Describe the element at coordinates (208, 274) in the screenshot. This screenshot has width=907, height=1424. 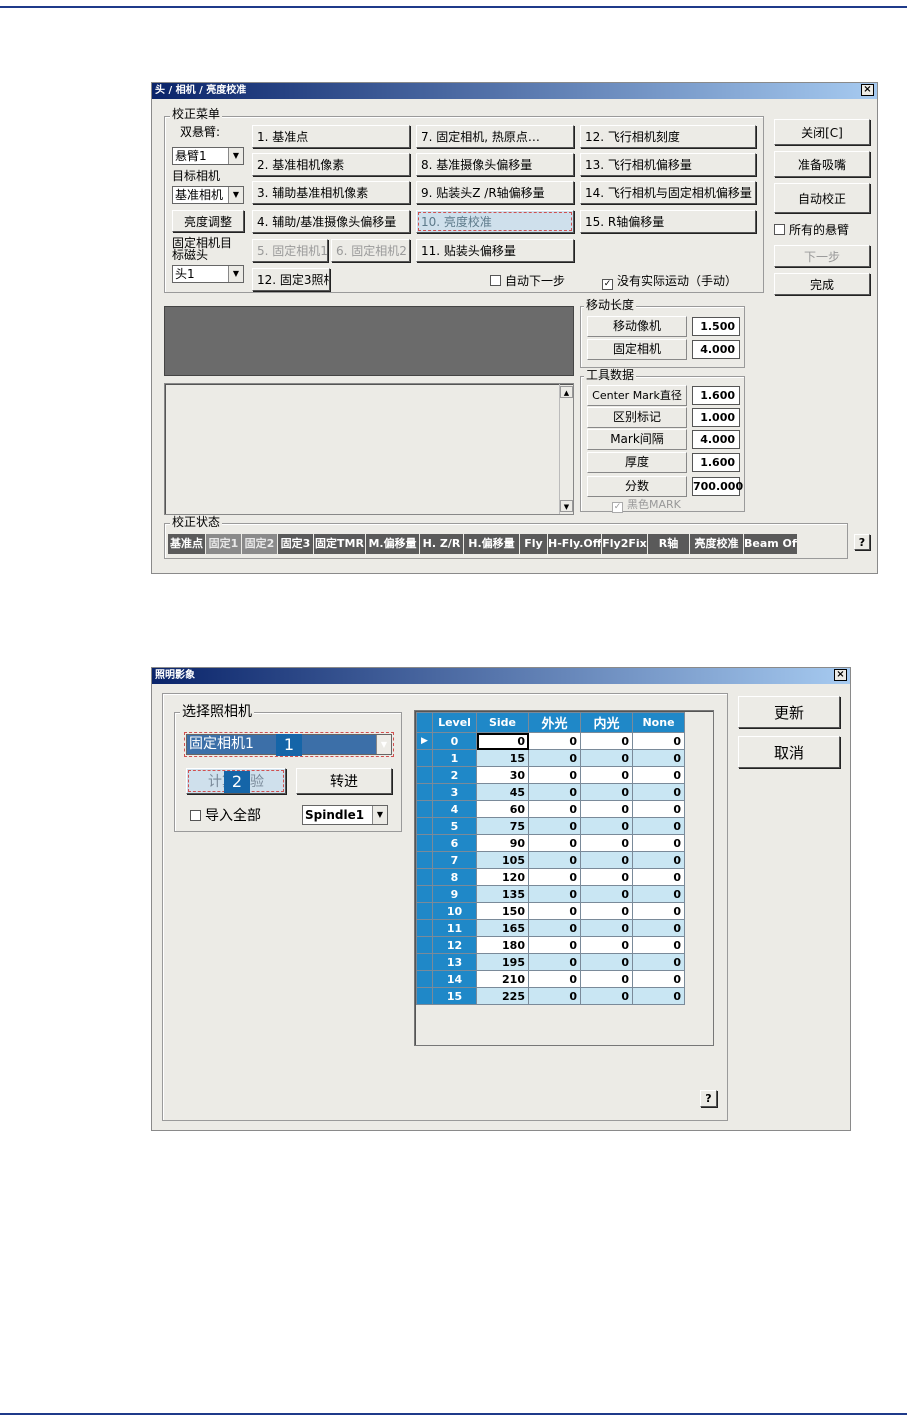
I see `head-select: 头1 ▼` at that location.